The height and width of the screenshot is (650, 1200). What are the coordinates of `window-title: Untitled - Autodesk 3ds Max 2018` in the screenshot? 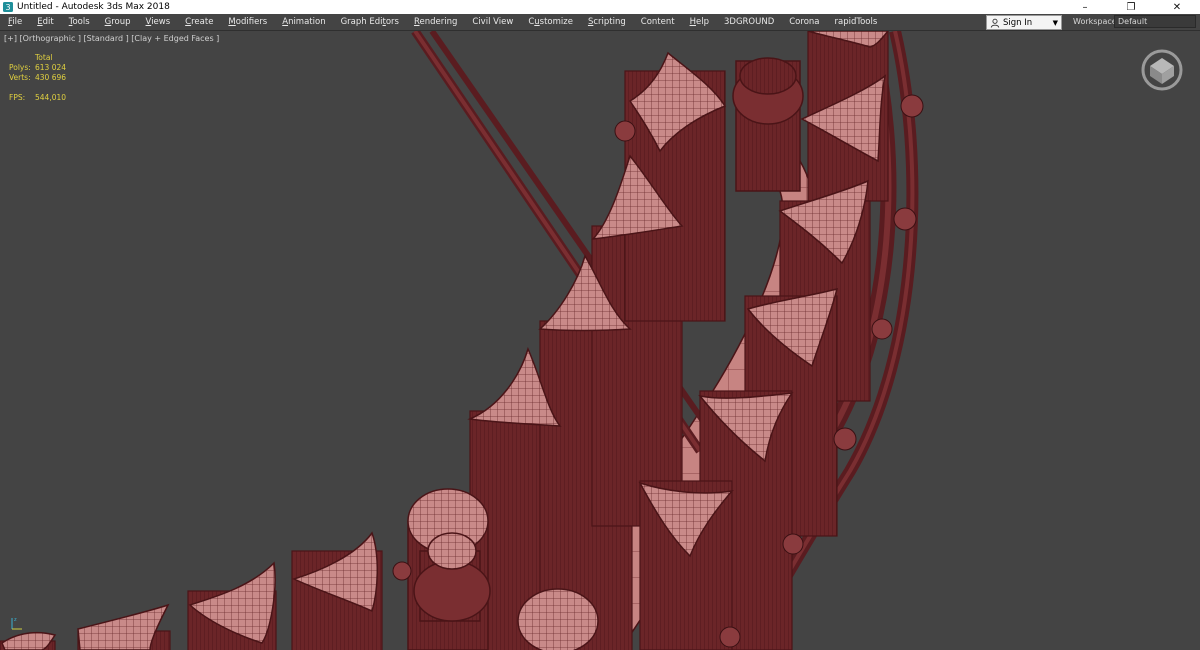 It's located at (93, 7).